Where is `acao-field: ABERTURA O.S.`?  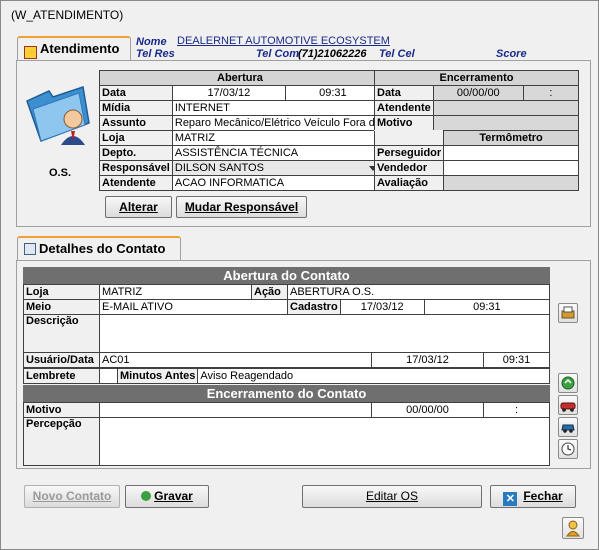 acao-field: ABERTURA O.S. is located at coordinates (418, 292).